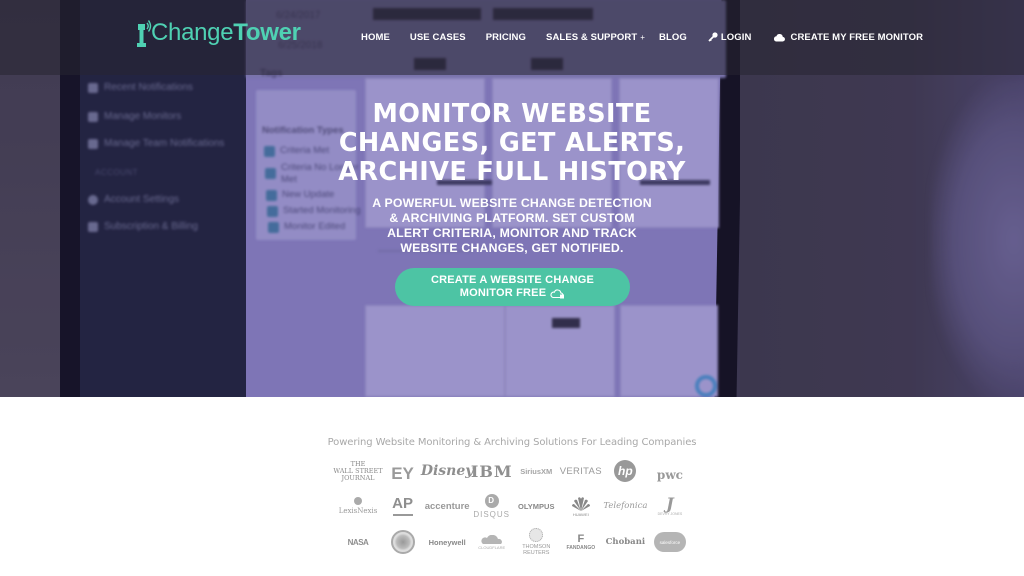 This screenshot has width=1024, height=576. What do you see at coordinates (857, 37) in the screenshot?
I see `nav-create-free-monitor-label: CREATE MY FREE MONITOR` at bounding box center [857, 37].